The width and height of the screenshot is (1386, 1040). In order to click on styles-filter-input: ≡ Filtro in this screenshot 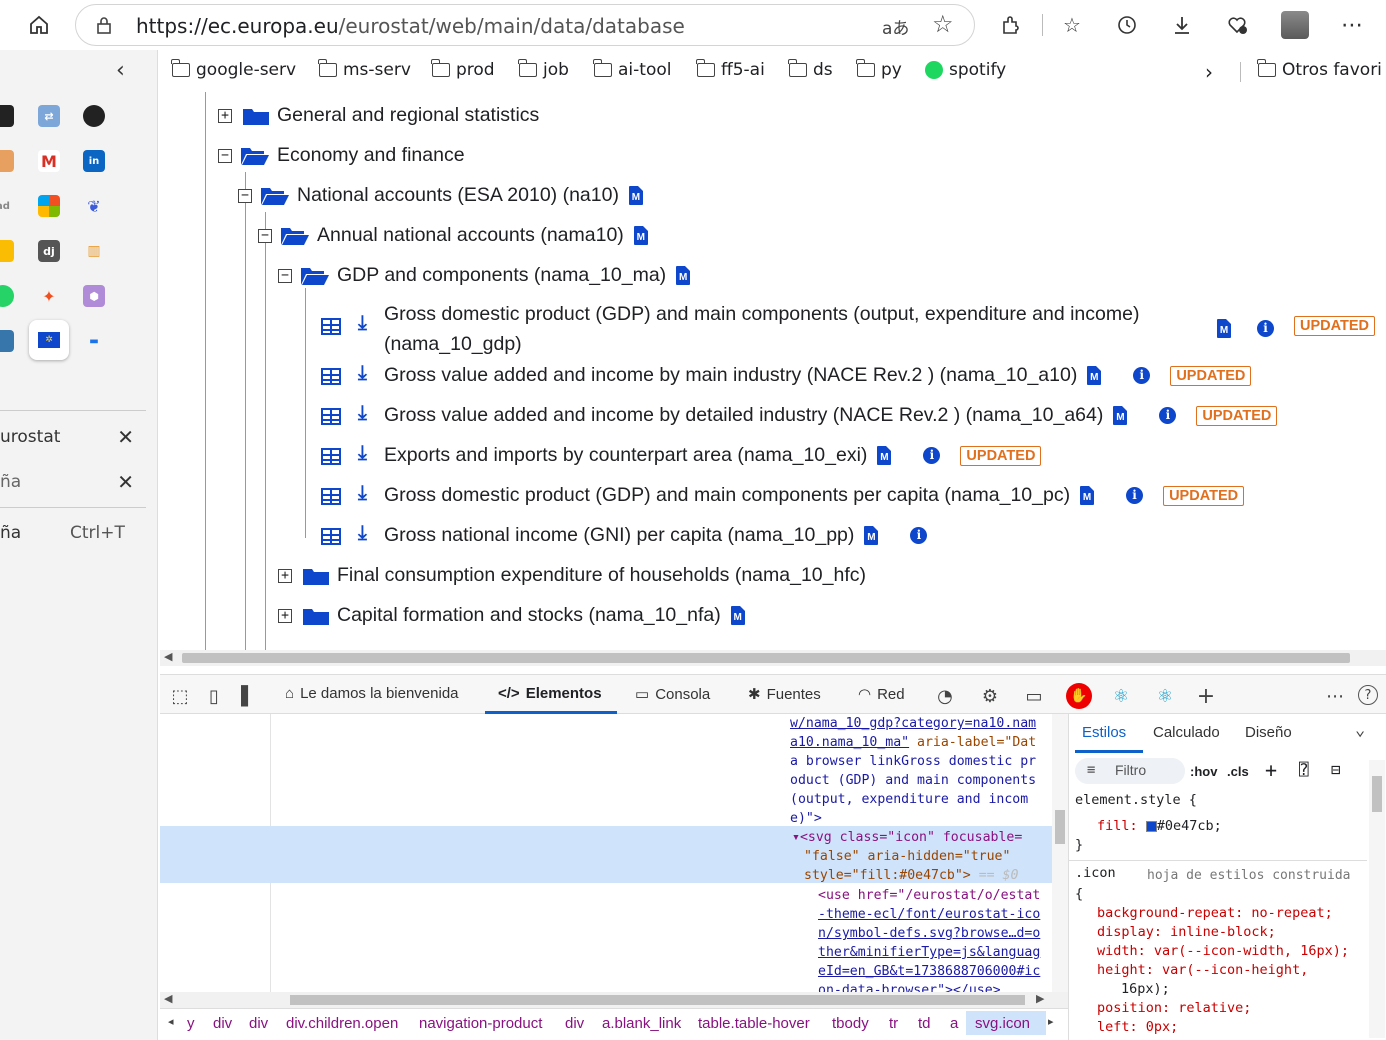, I will do `click(1130, 771)`.